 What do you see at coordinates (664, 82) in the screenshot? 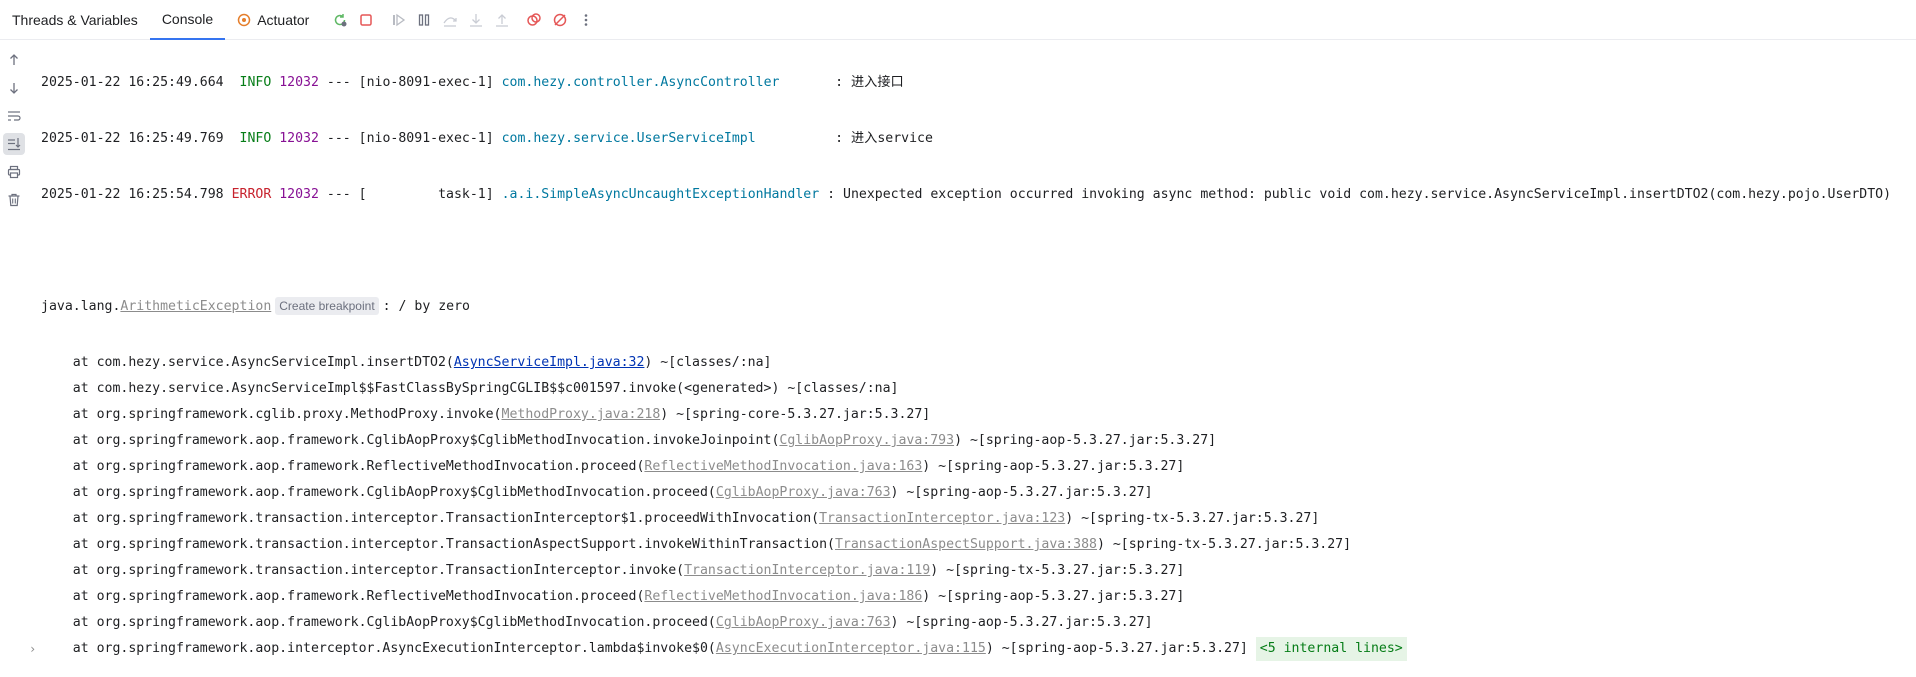
I see `log-logger: com.hezy.controller.AsyncController` at bounding box center [664, 82].